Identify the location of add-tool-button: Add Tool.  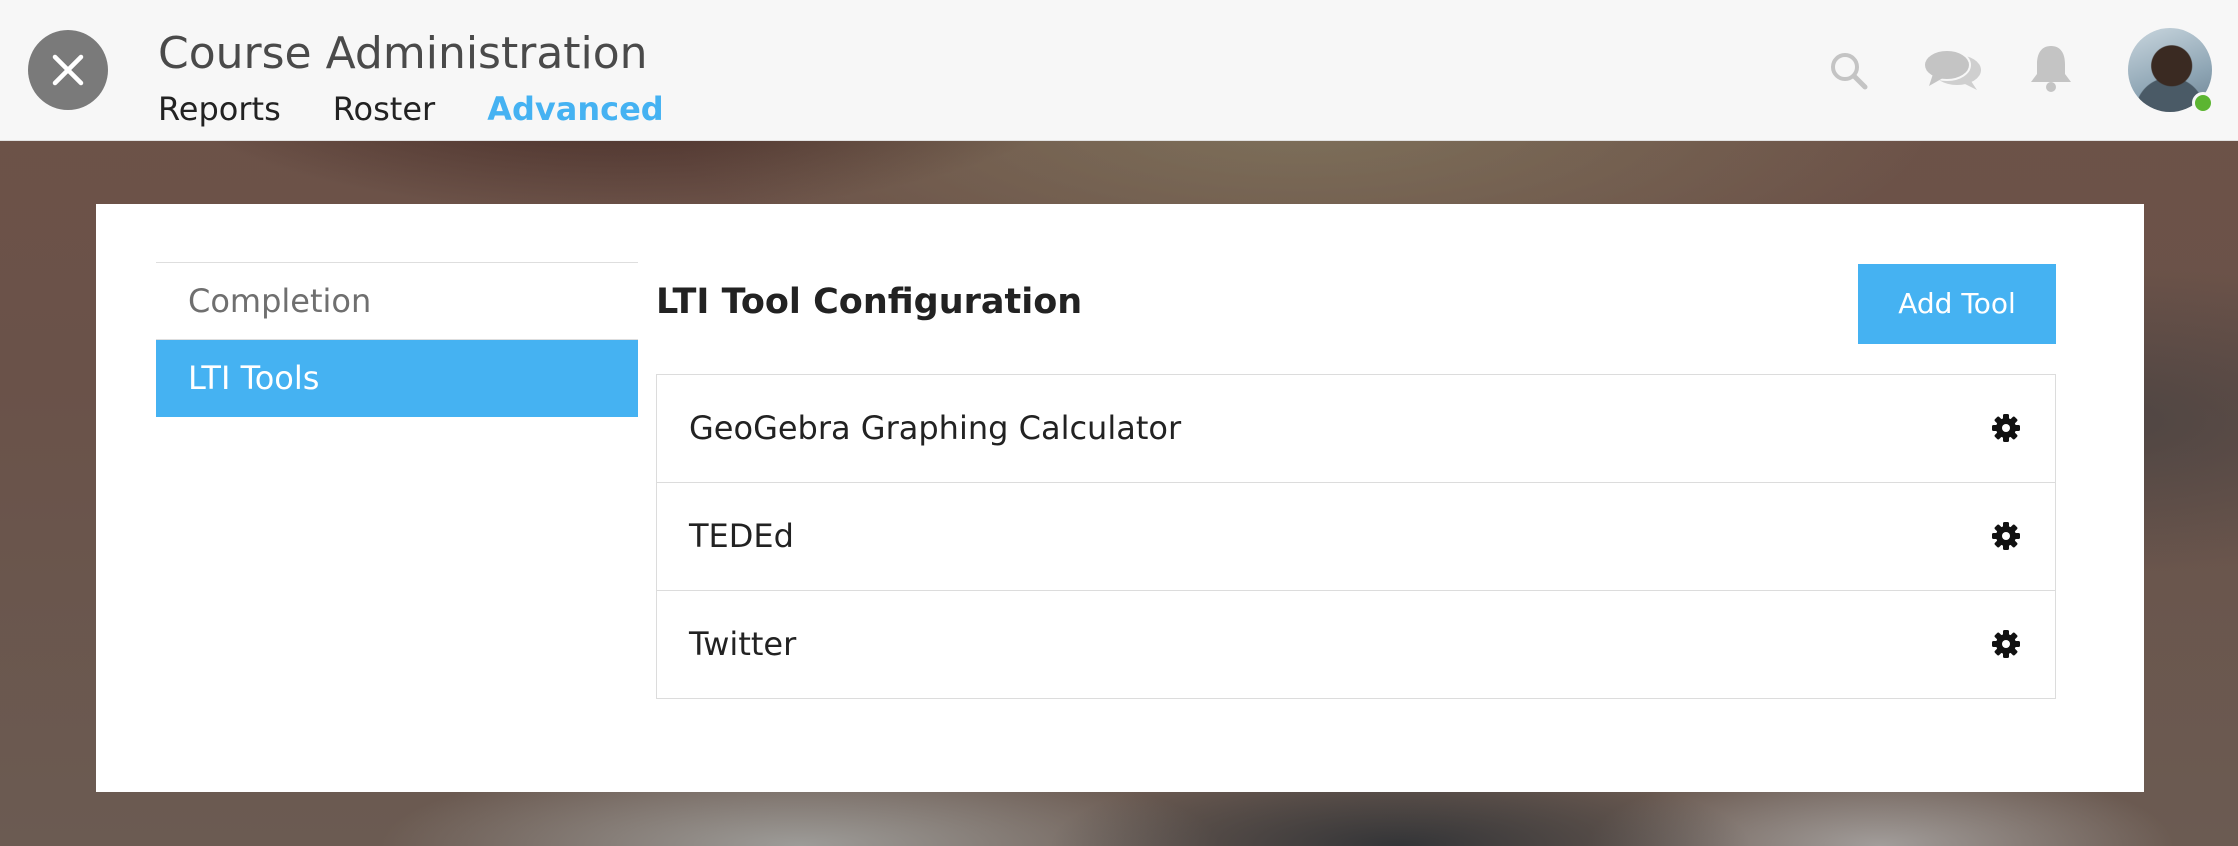
(1957, 304).